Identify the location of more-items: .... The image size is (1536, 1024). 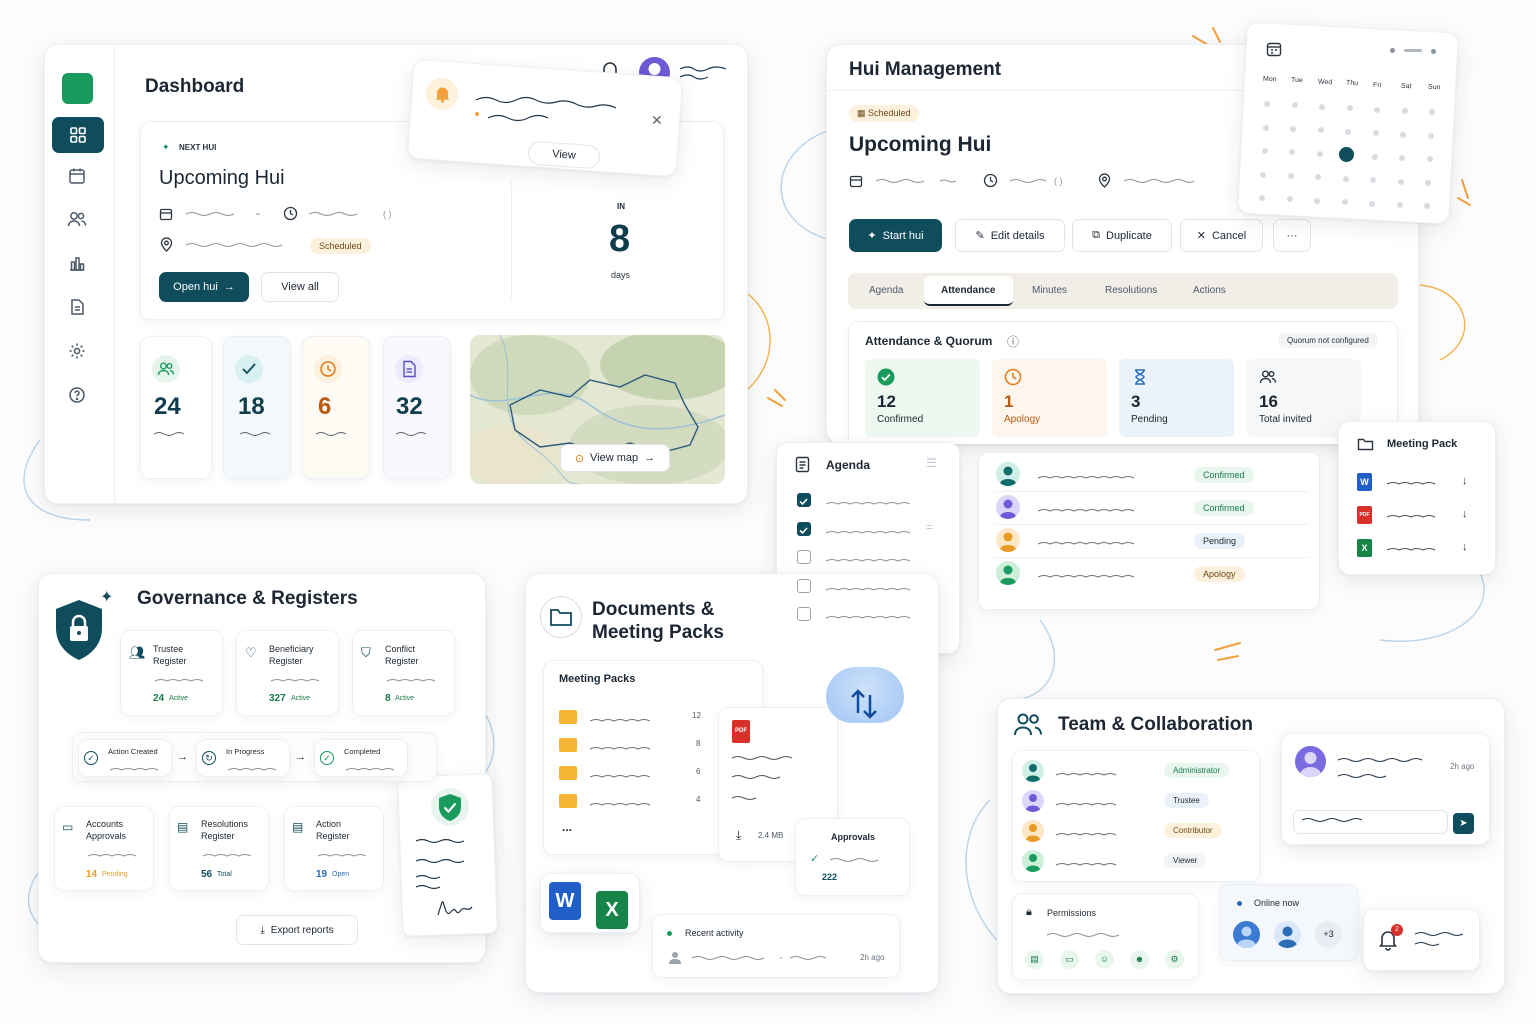
(567, 827).